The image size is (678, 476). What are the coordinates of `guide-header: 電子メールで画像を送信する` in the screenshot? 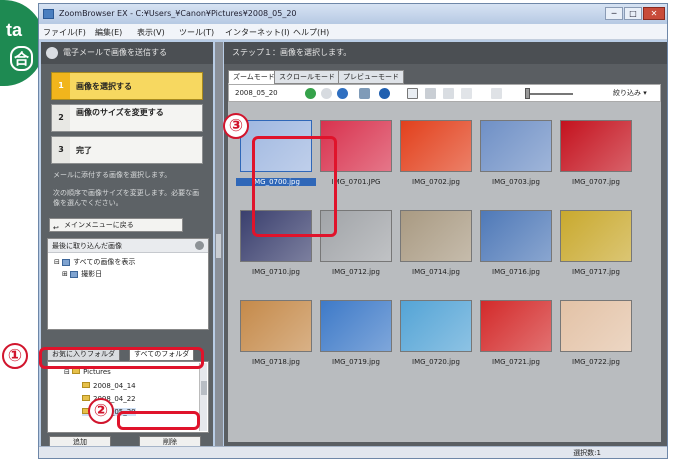 It's located at (127, 53).